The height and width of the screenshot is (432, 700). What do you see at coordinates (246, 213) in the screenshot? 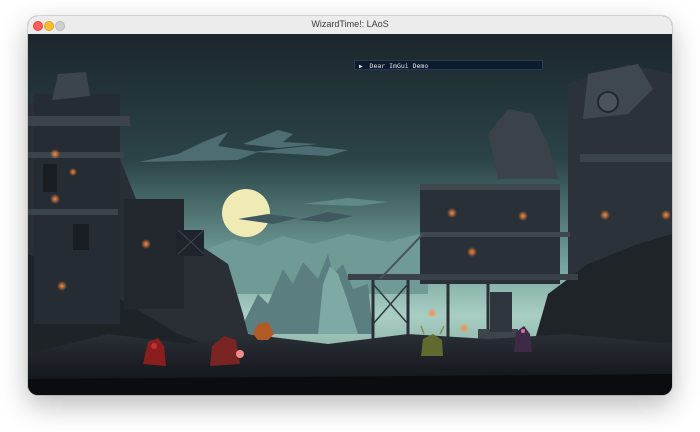
I see `moon` at bounding box center [246, 213].